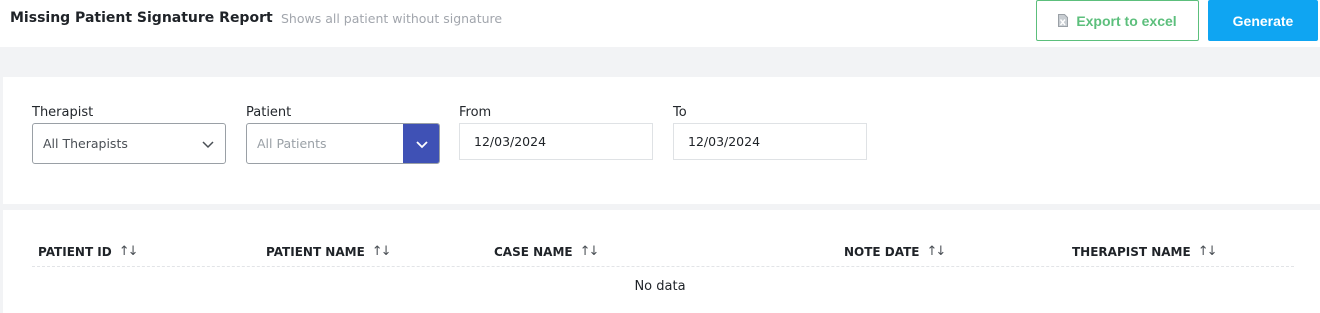 Image resolution: width=1320 pixels, height=313 pixels. Describe the element at coordinates (533, 251) in the screenshot. I see `column-label: CASE NAME` at that location.